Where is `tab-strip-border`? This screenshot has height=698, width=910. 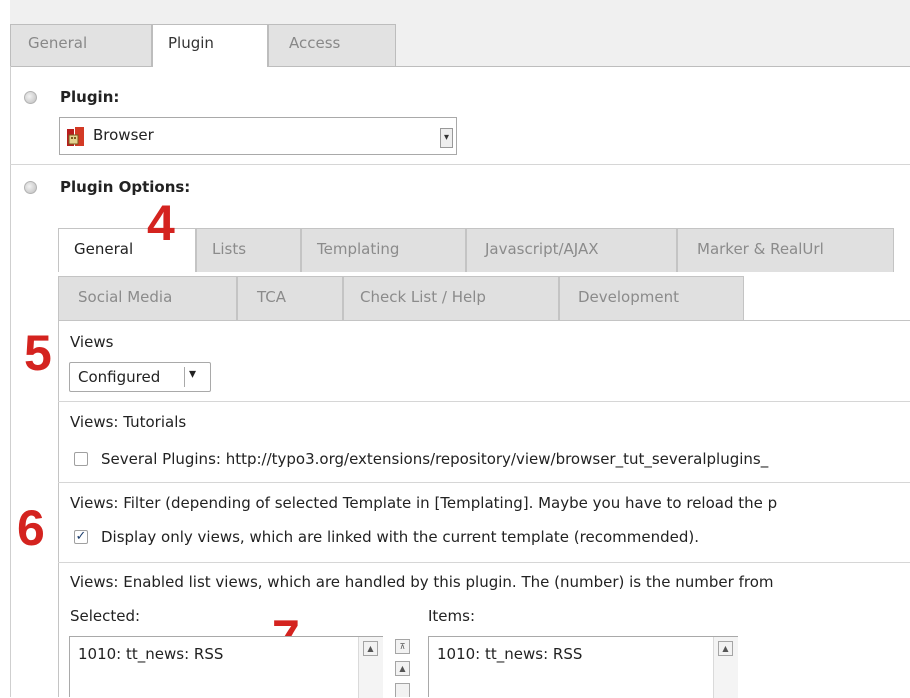 tab-strip-border is located at coordinates (81, 66).